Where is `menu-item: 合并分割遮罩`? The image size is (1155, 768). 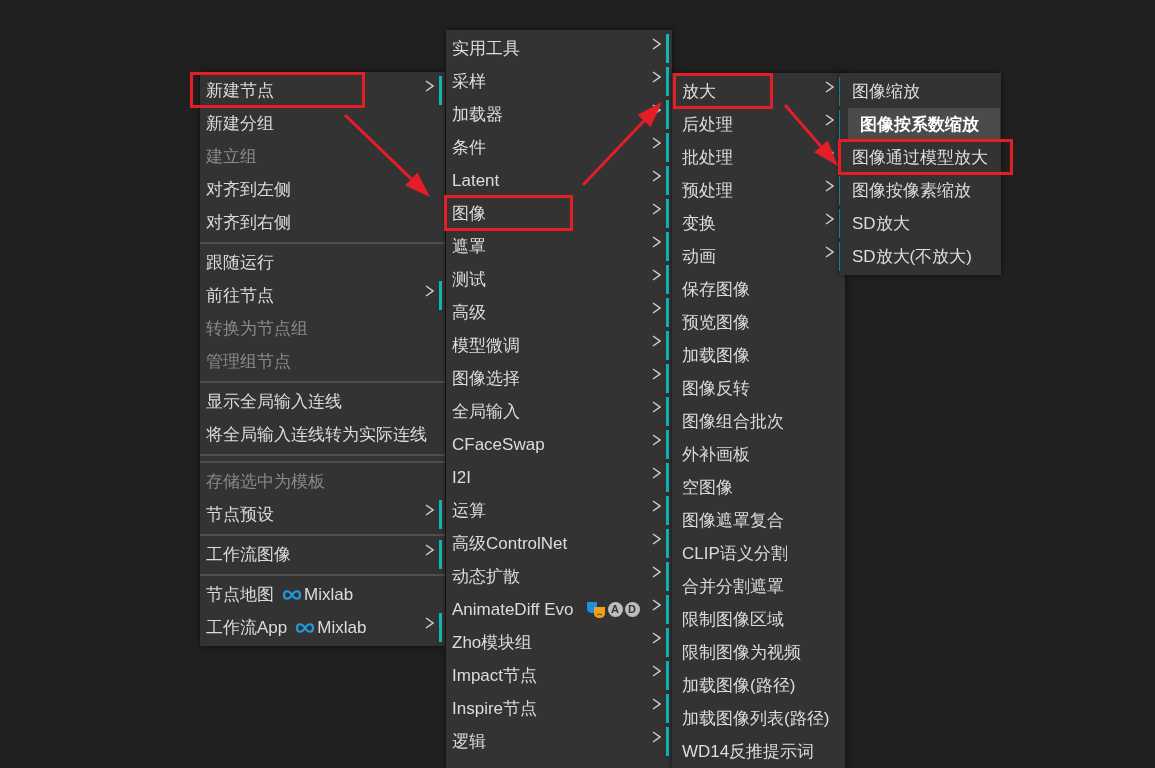
menu-item: 合并分割遮罩 is located at coordinates (758, 586).